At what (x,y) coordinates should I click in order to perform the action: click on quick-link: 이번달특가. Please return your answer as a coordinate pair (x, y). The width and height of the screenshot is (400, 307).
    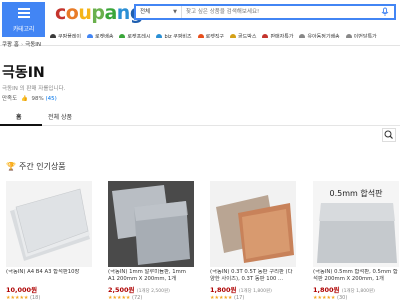
    Looking at the image, I should click on (361, 35).